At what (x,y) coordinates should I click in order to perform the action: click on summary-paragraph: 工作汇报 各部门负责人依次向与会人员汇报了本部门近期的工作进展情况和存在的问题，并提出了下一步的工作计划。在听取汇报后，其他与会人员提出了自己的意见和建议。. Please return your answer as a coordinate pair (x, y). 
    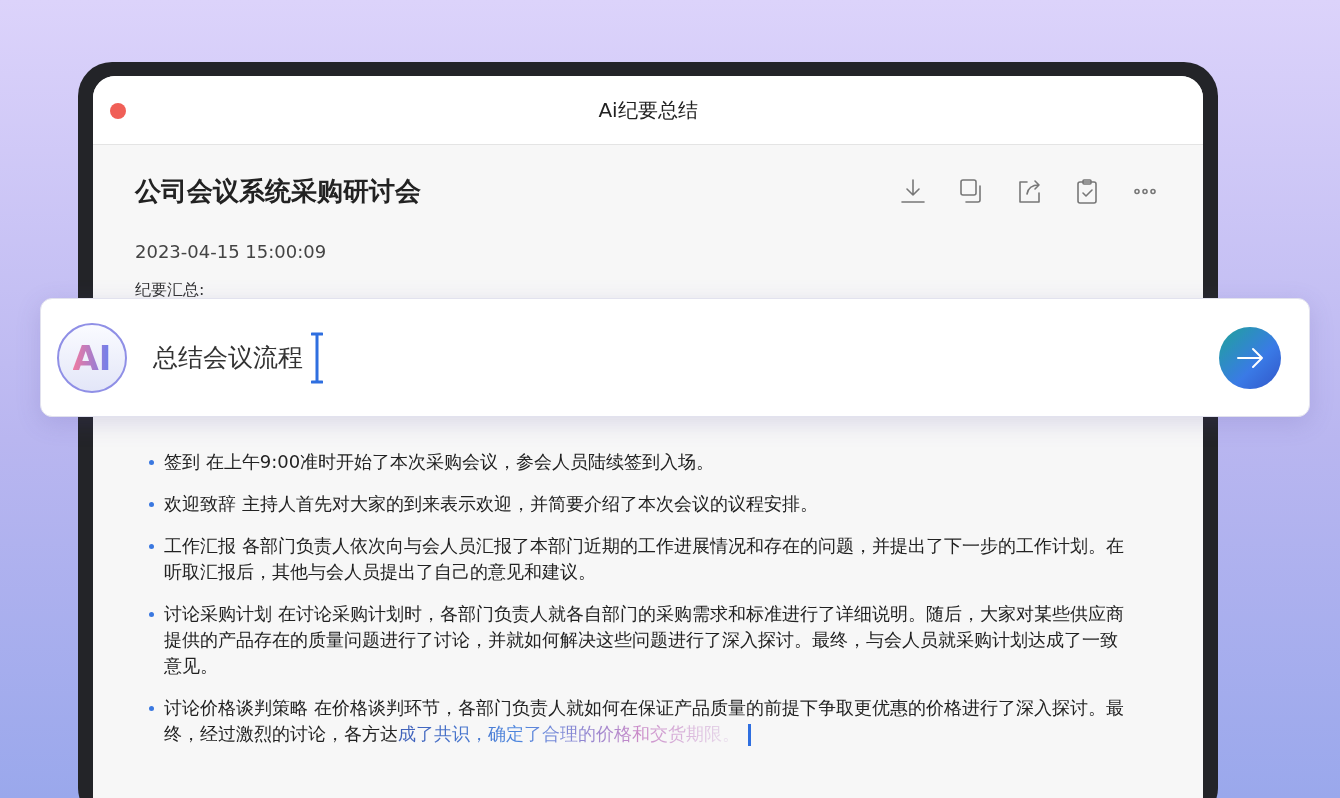
    Looking at the image, I should click on (644, 559).